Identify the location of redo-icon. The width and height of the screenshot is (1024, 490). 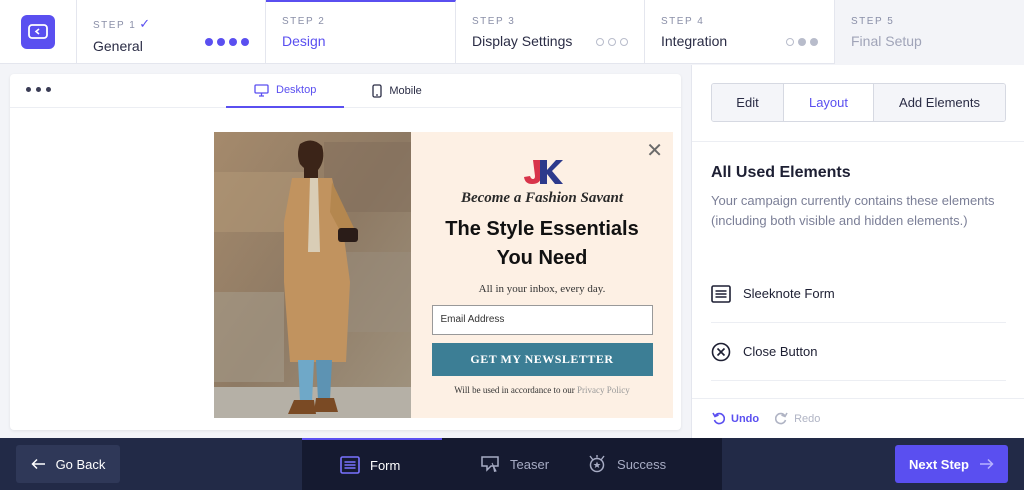
(781, 418).